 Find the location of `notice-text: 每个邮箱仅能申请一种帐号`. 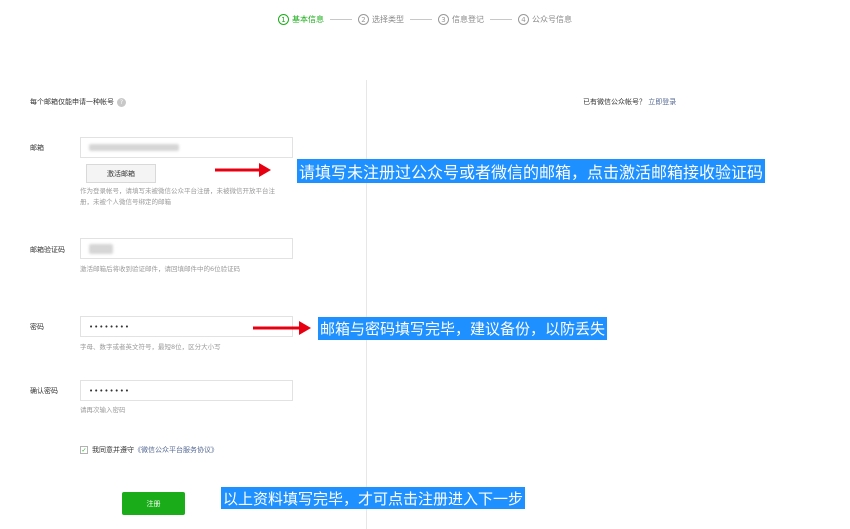

notice-text: 每个邮箱仅能申请一种帐号 is located at coordinates (72, 102).